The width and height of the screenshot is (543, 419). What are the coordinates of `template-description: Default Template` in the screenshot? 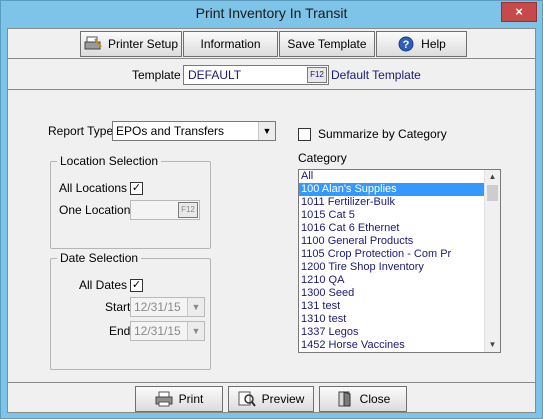 It's located at (376, 75).